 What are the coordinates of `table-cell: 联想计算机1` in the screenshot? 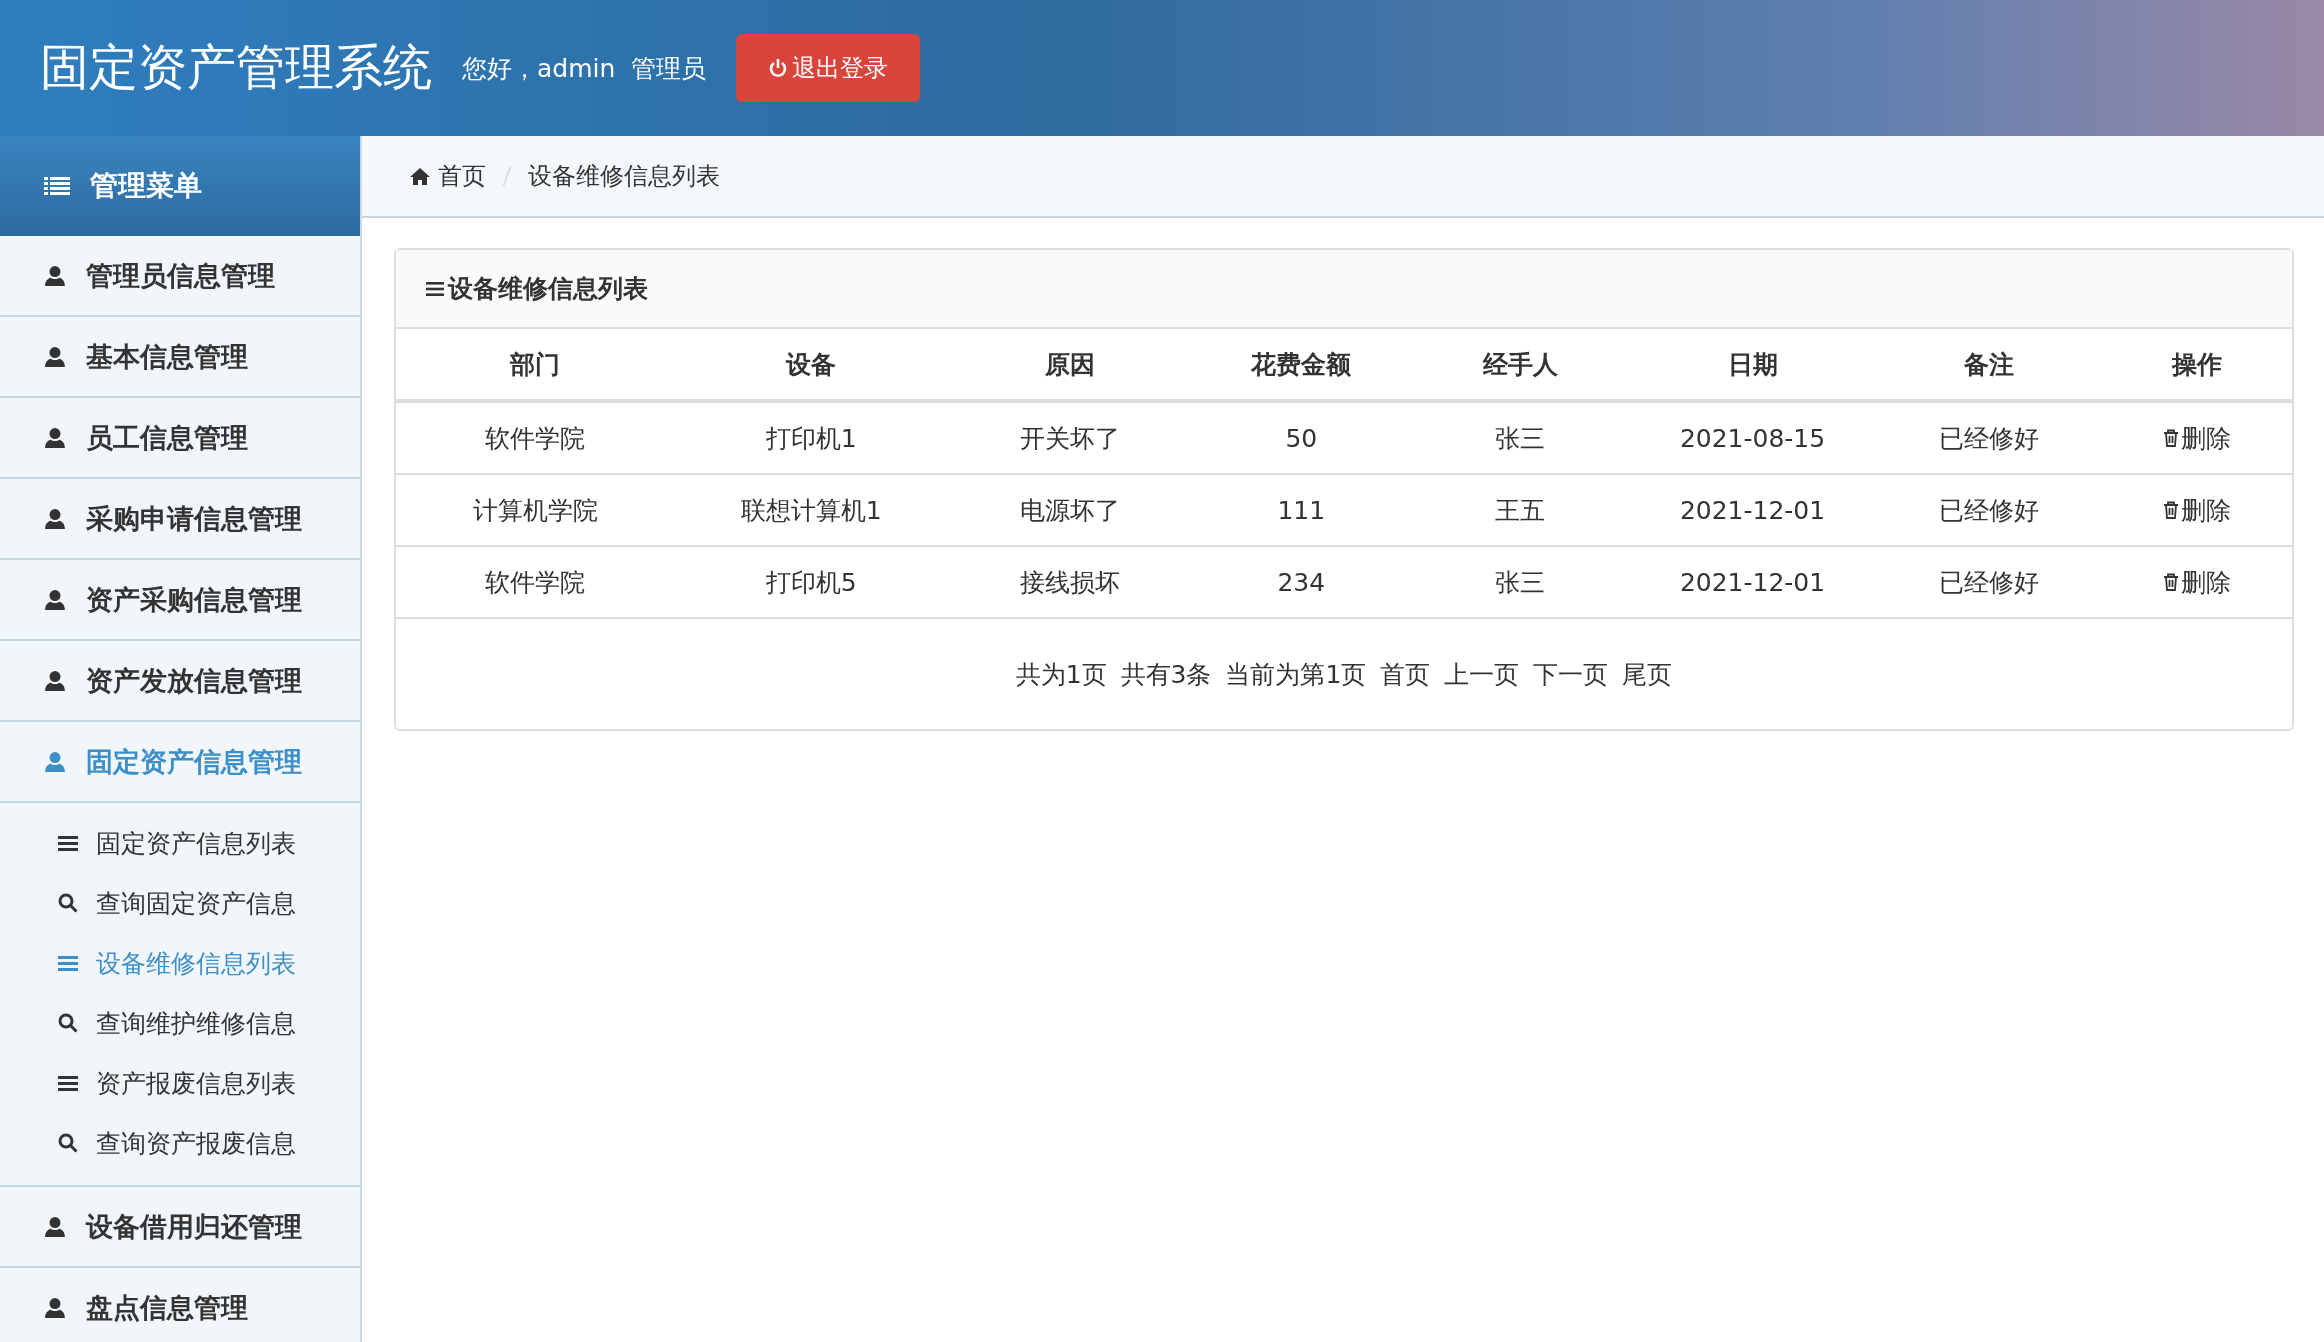 It's located at (811, 510).